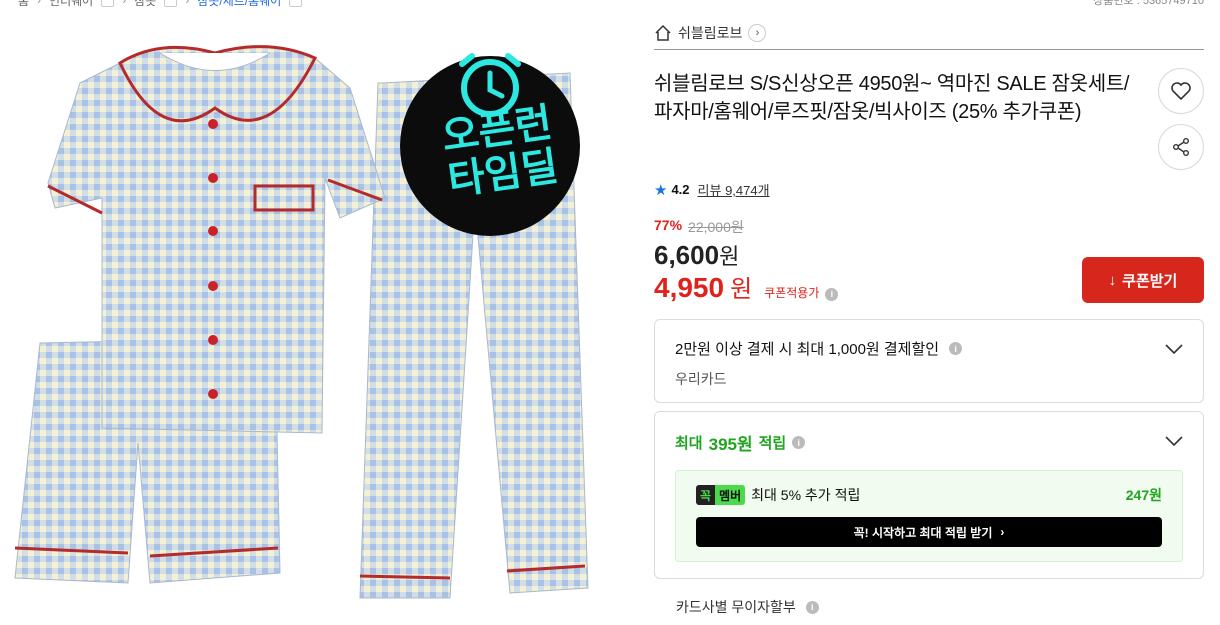 The width and height of the screenshot is (1220, 625). Describe the element at coordinates (806, 495) in the screenshot. I see `member-benefit-text: 최대 5% 추가 적립` at that location.